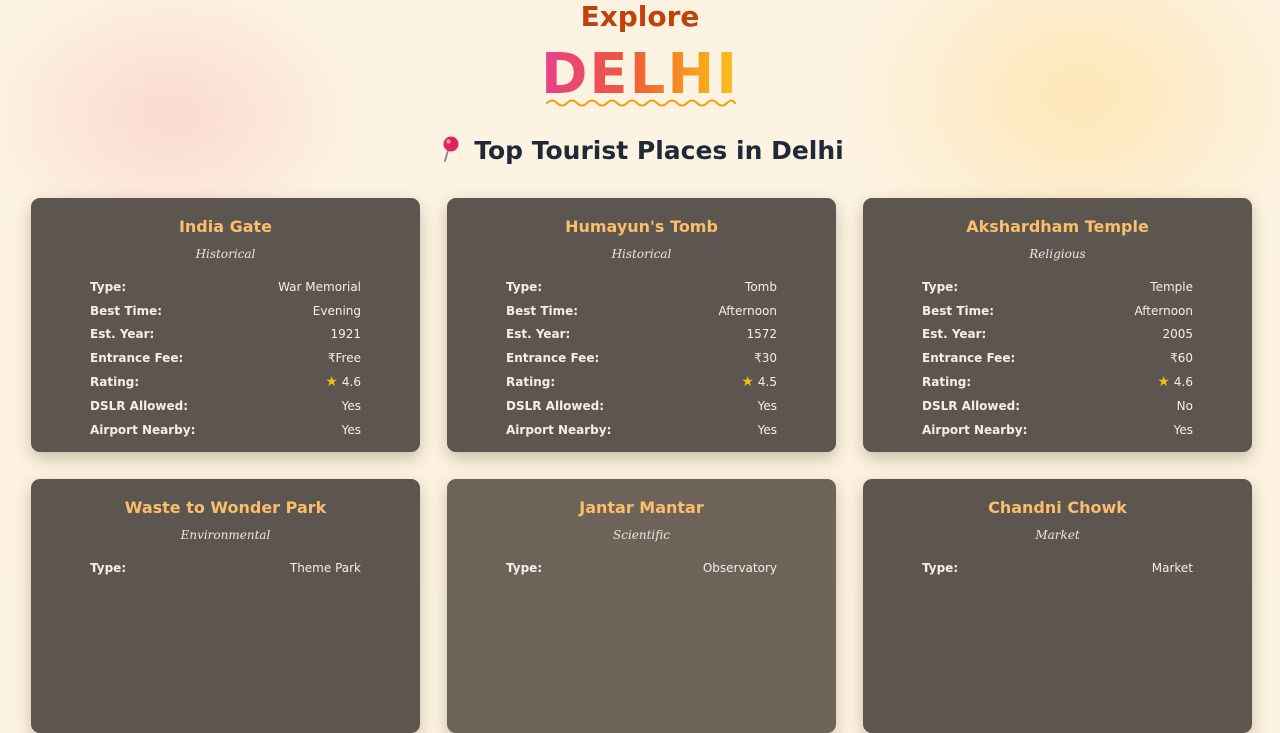 The height and width of the screenshot is (733, 1280). Describe the element at coordinates (225, 287) in the screenshot. I see `detail-row-type: Type: War Memorial` at that location.